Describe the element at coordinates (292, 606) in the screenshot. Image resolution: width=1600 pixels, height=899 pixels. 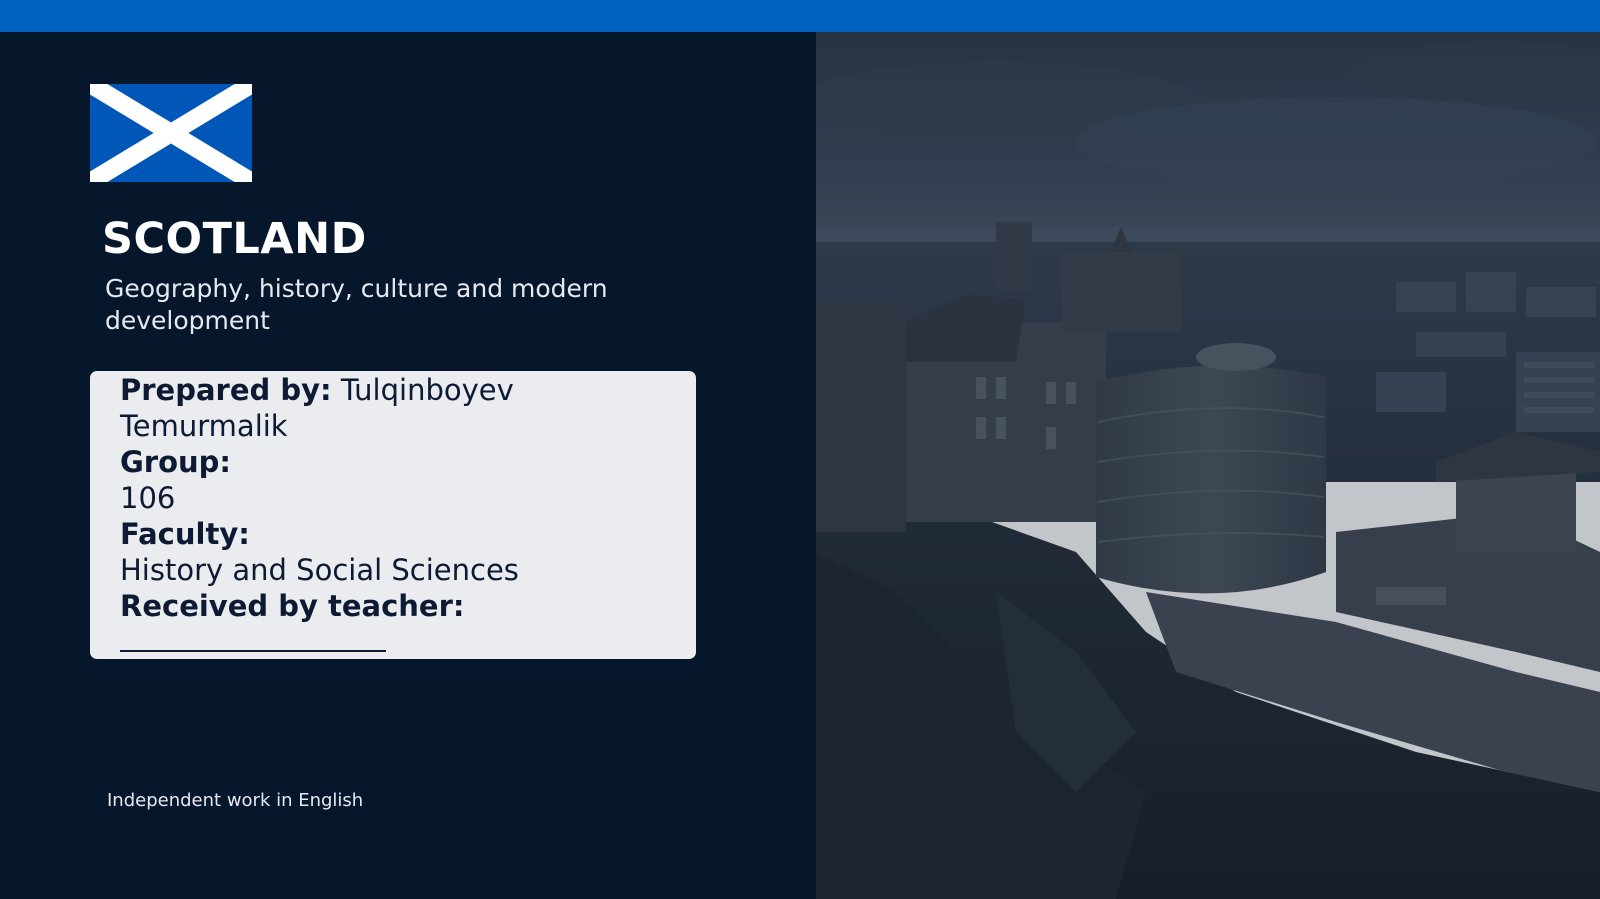
I see `received-by-teacher-label: Received by teacher:` at that location.